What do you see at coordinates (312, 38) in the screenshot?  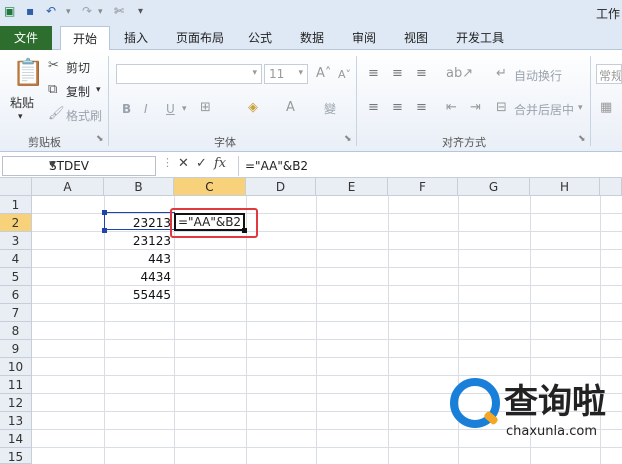 I see `tab-data: 数据` at bounding box center [312, 38].